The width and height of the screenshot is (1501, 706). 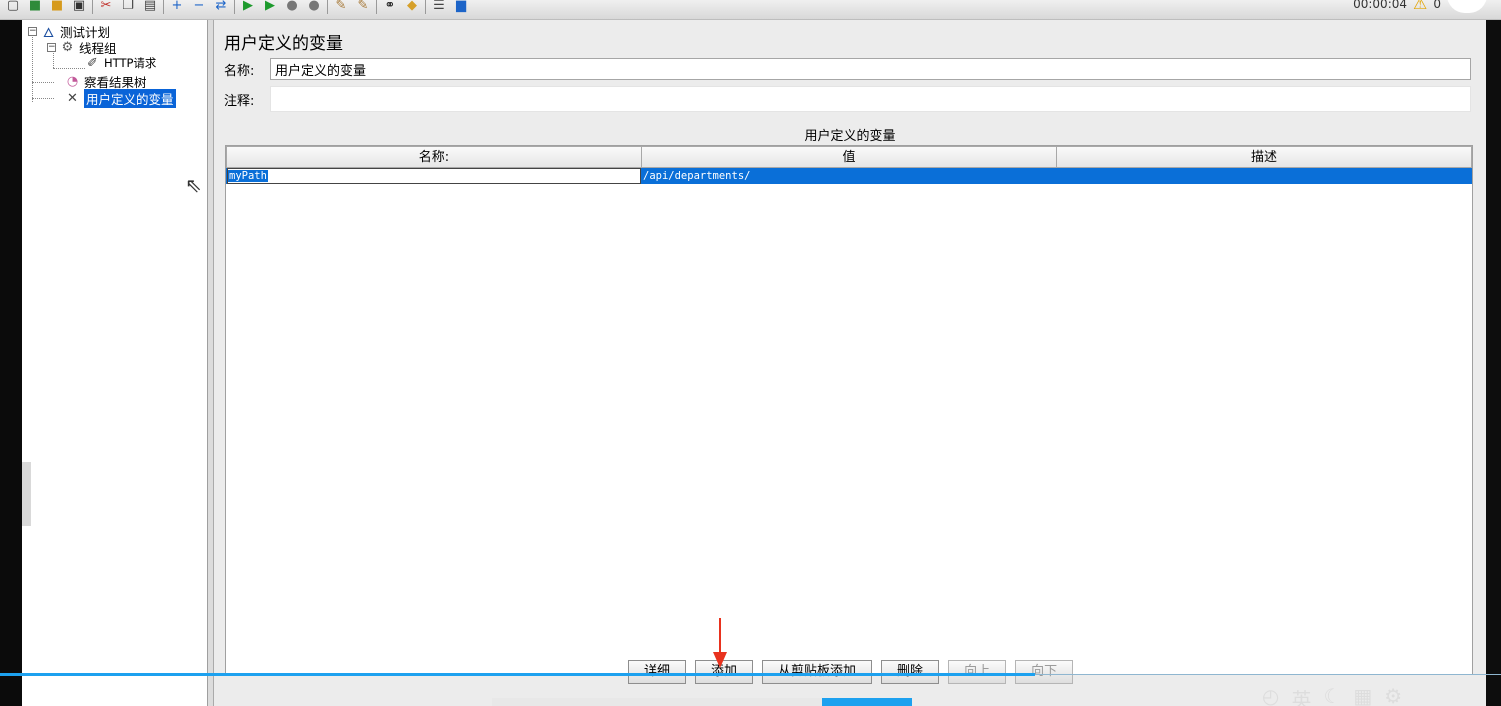 What do you see at coordinates (283, 44) in the screenshot?
I see `page-title: 用户定义的变量` at bounding box center [283, 44].